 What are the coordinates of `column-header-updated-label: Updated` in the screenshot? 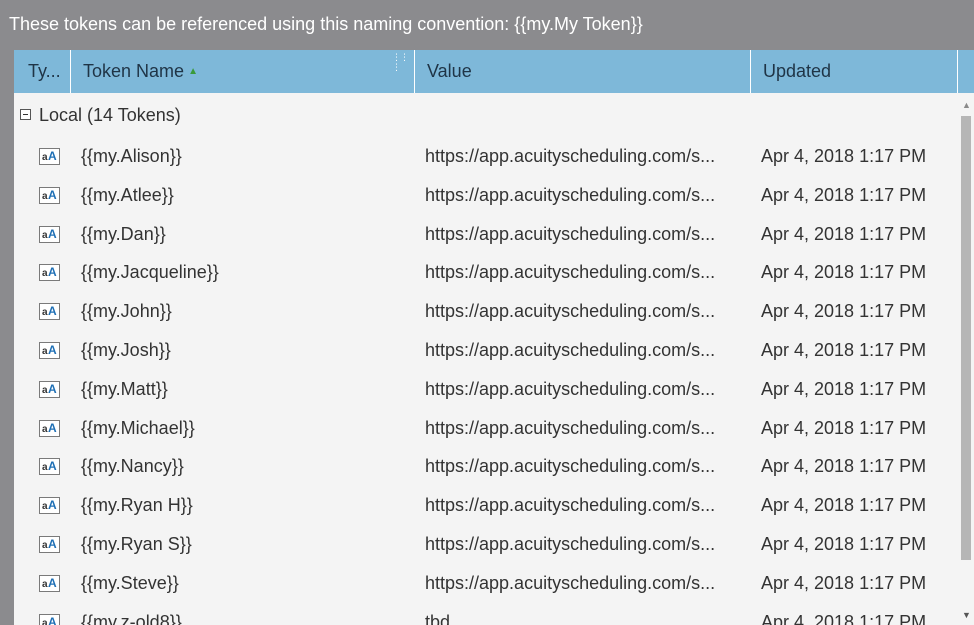 It's located at (797, 71).